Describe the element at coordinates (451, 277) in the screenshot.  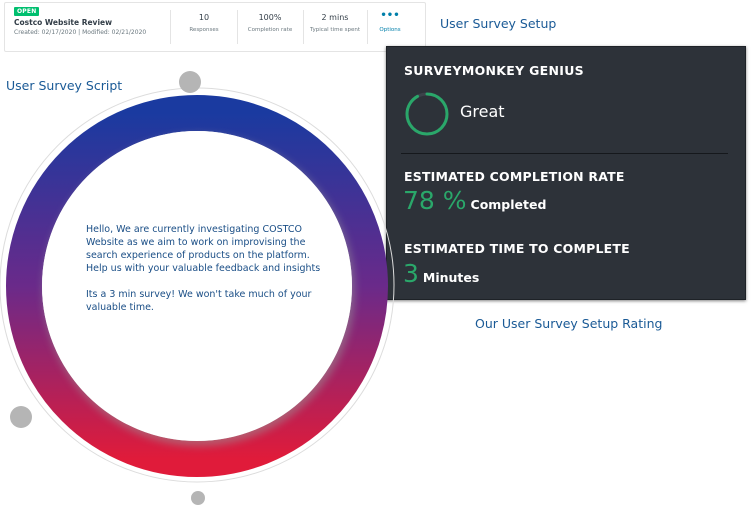
I see `time-to-complete-unit: Minutes` at that location.